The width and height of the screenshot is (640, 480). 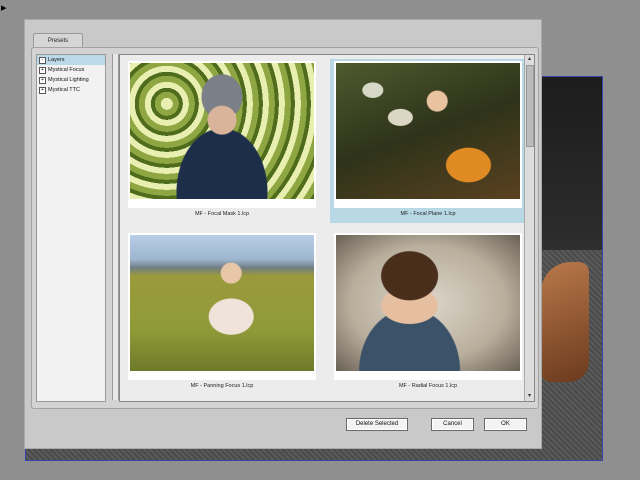 I want to click on preset-thumbnail-focal-mask: MF - Focal Mask 1.lcp, so click(x=222, y=141).